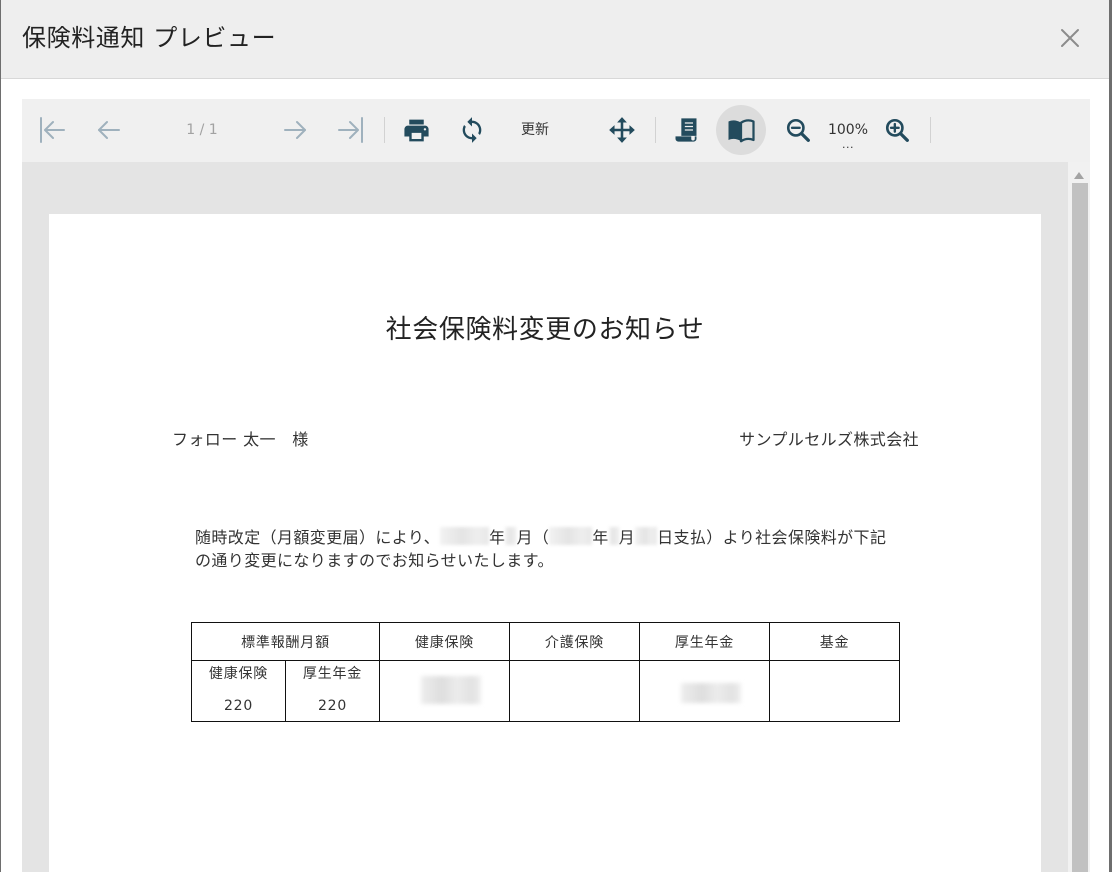  Describe the element at coordinates (240, 439) in the screenshot. I see `recipient-name: フォロー 太一 様` at that location.